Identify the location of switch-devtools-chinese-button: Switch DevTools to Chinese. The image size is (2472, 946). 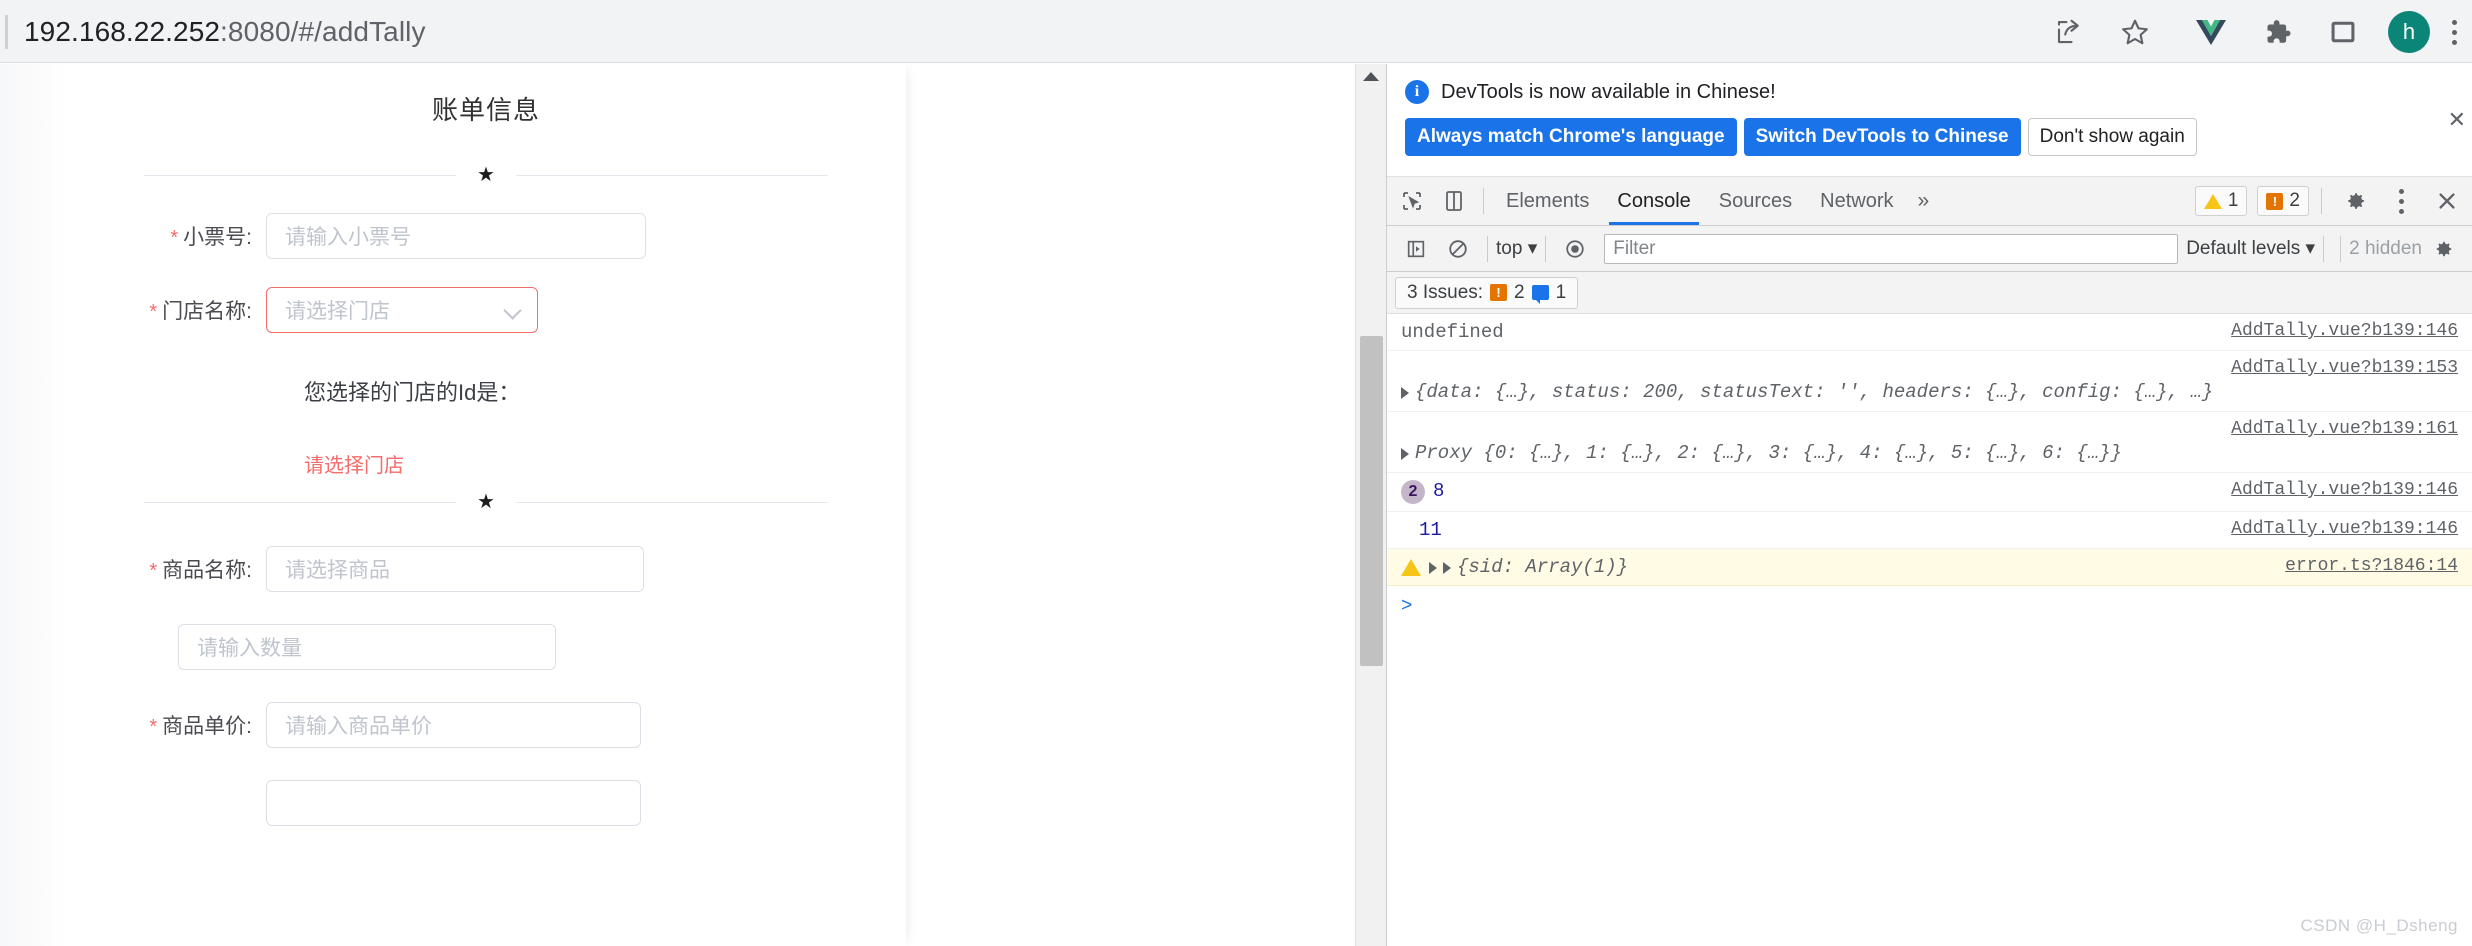
(1882, 137).